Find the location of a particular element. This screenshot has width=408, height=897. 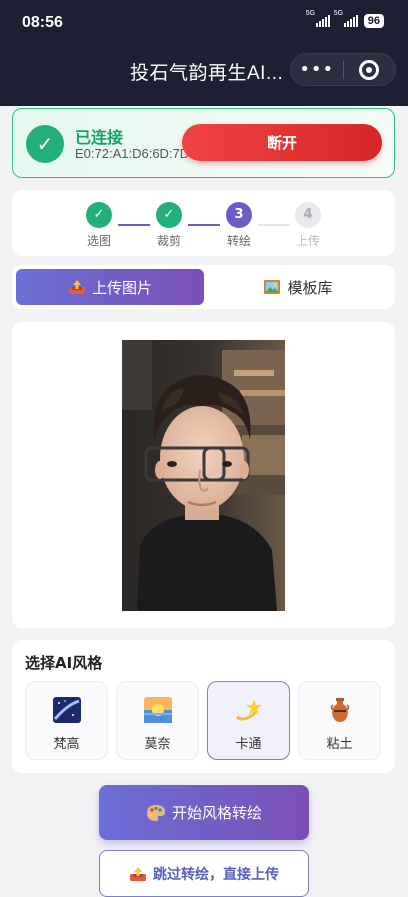

source-tabs: 上传图片 模板库 is located at coordinates (203, 287).